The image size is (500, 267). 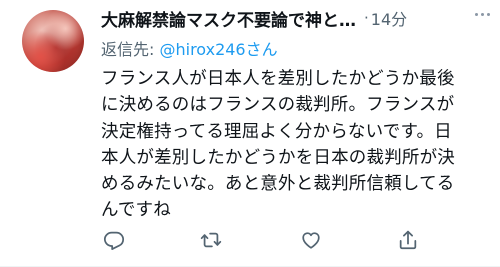 I want to click on tweet-text-line: めるみたいな。あと意外と裁判所信頼してる, so click(x=278, y=184).